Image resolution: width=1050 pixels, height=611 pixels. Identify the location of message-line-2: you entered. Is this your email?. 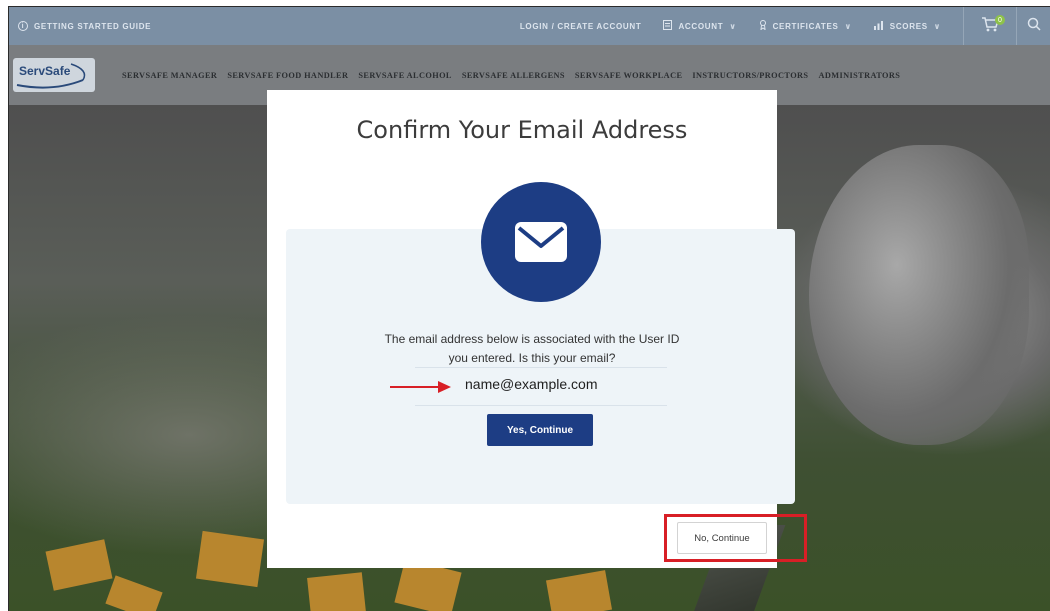
(532, 358).